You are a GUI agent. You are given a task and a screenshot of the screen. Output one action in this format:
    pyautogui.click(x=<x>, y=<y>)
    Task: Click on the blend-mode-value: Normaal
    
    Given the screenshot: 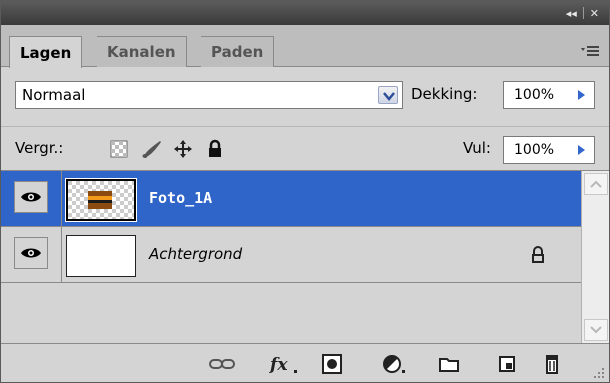 What is the action you would take?
    pyautogui.click(x=54, y=95)
    